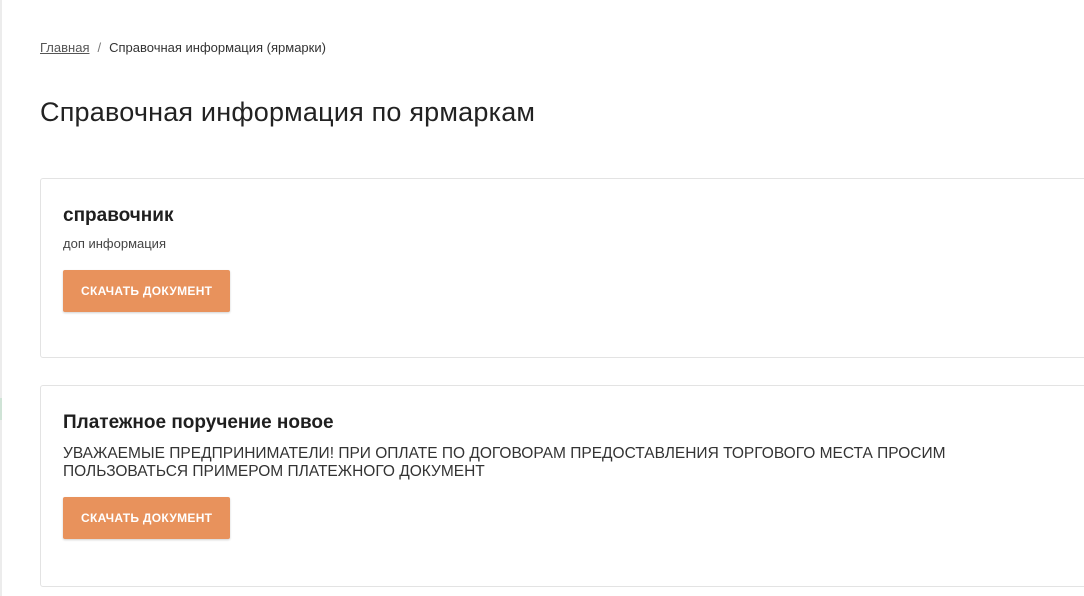  I want to click on page-title: Справочная информация по ярмаркам, so click(288, 112).